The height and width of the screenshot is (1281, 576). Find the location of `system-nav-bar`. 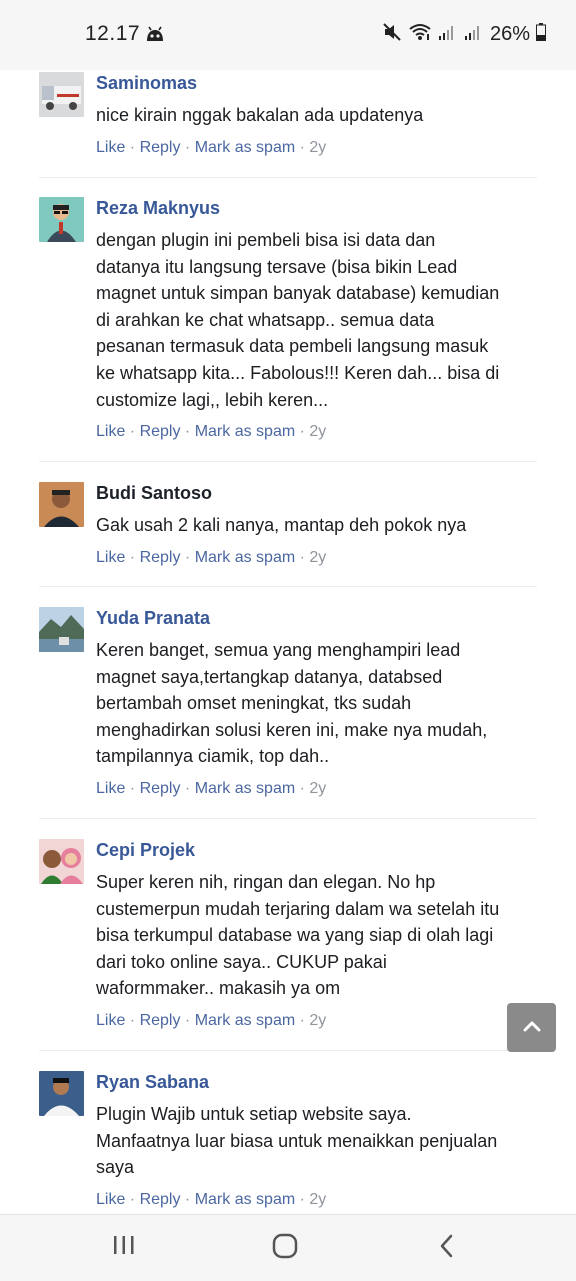

system-nav-bar is located at coordinates (288, 1247).